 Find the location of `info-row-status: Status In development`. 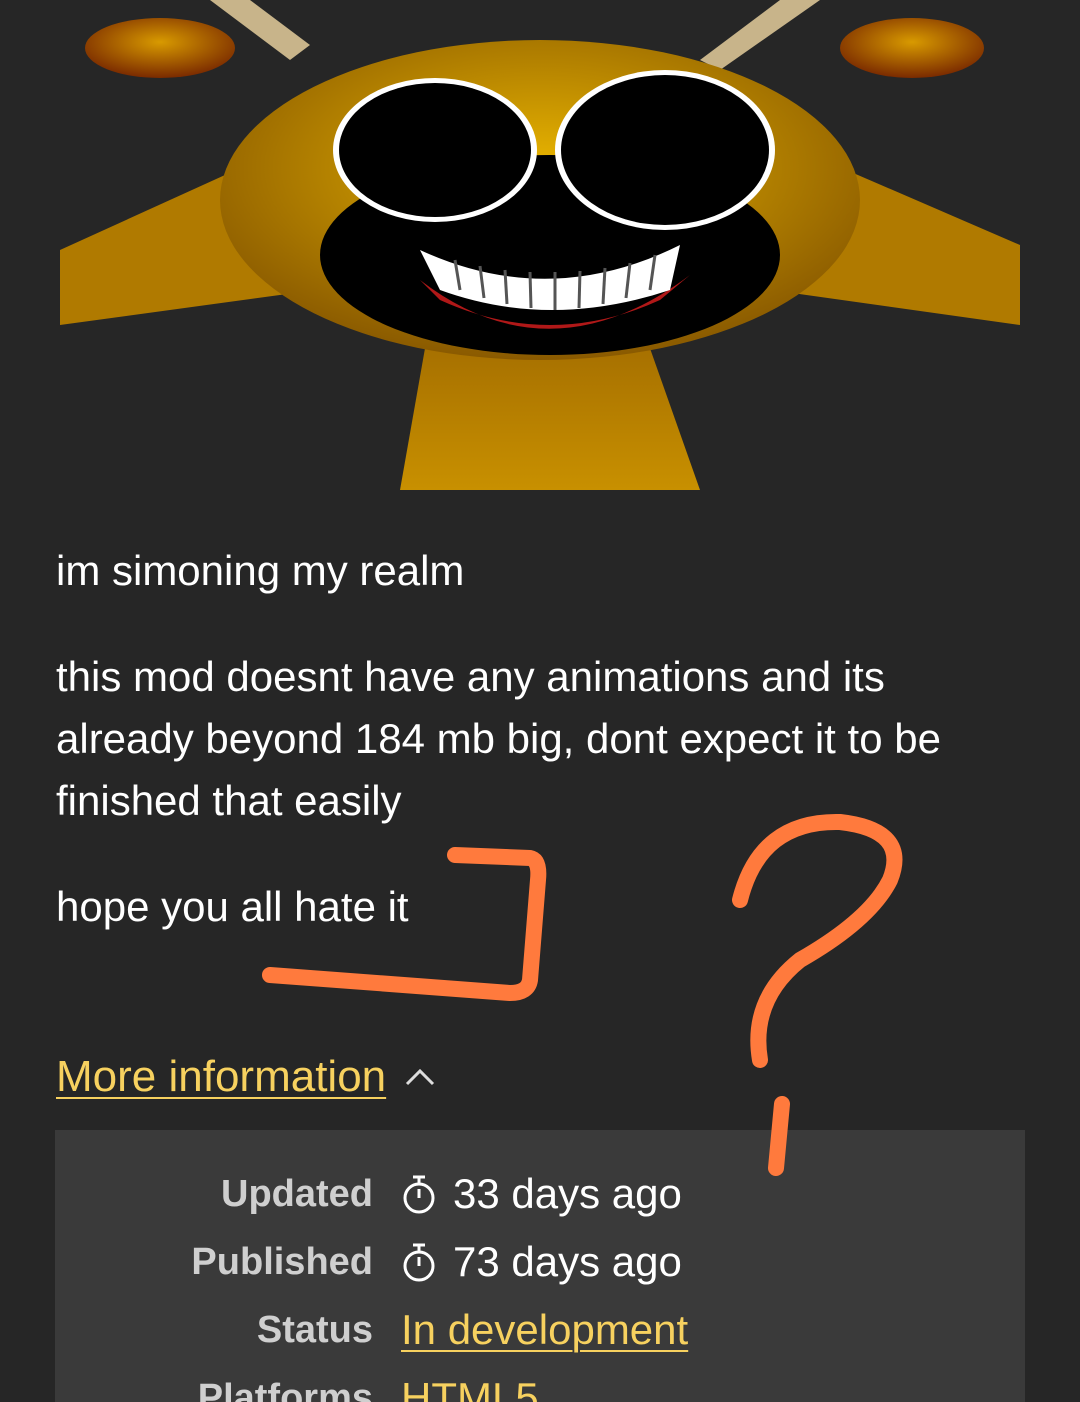

info-row-status: Status In development is located at coordinates (540, 1330).